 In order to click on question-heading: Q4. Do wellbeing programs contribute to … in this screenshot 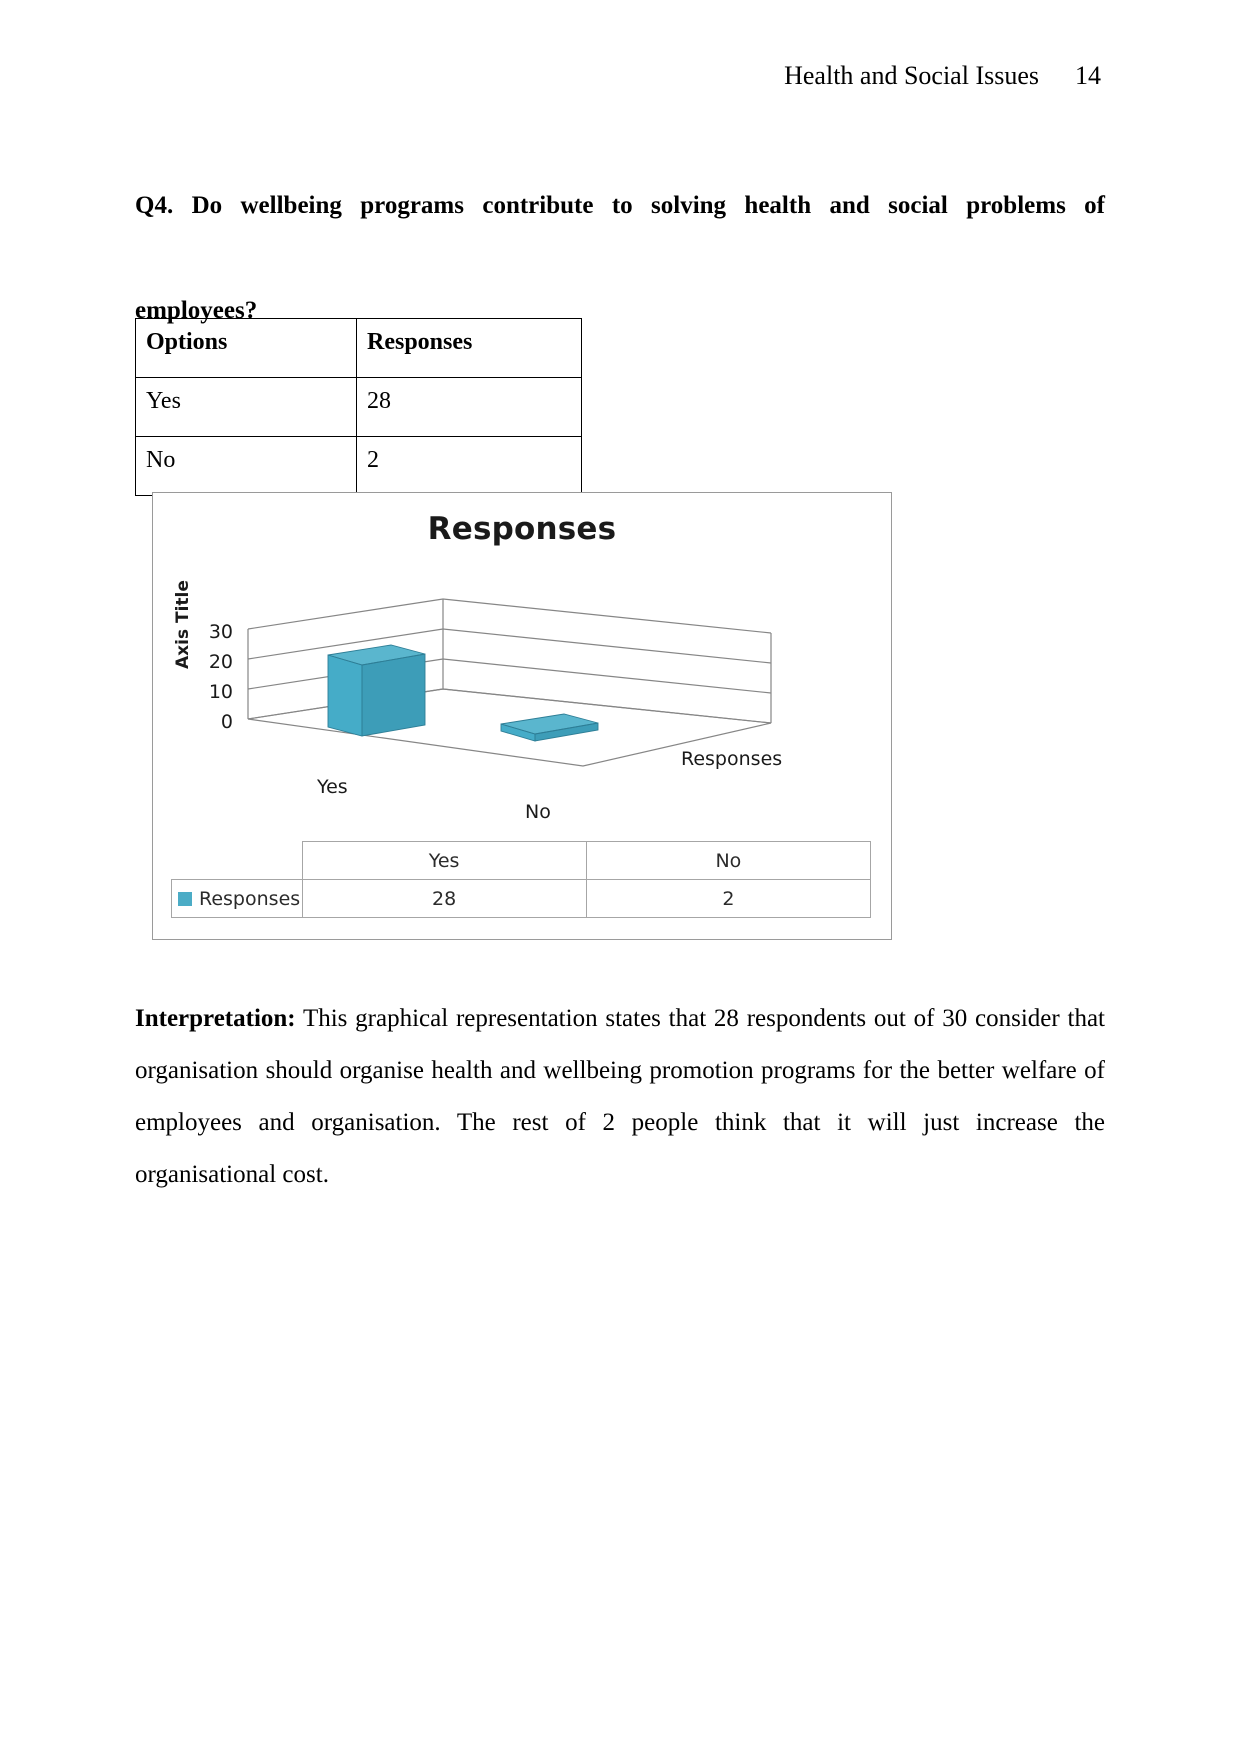, I will do `click(620, 259)`.